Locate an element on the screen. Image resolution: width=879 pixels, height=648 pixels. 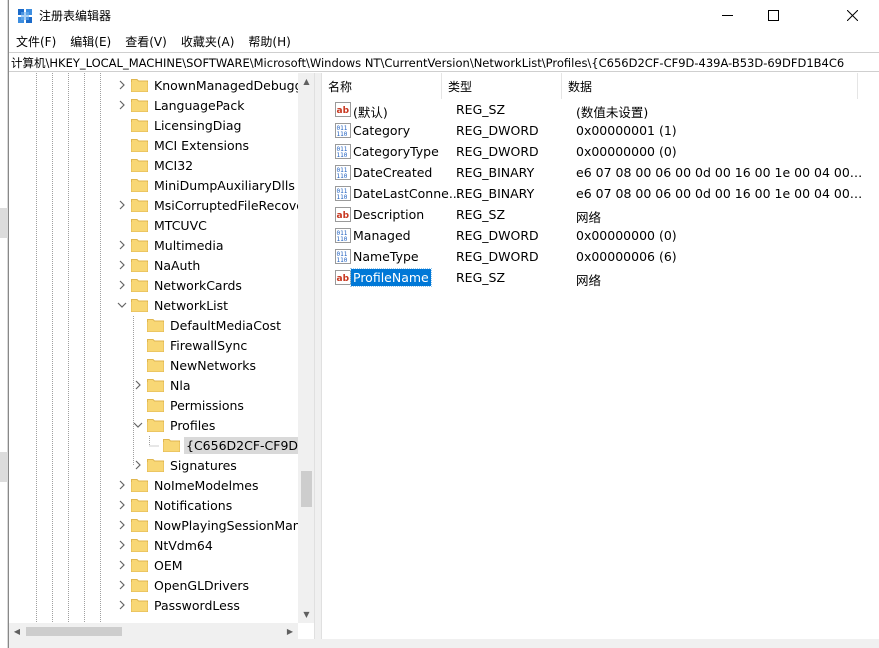
tree-item: MTCUVC is located at coordinates (162, 225).